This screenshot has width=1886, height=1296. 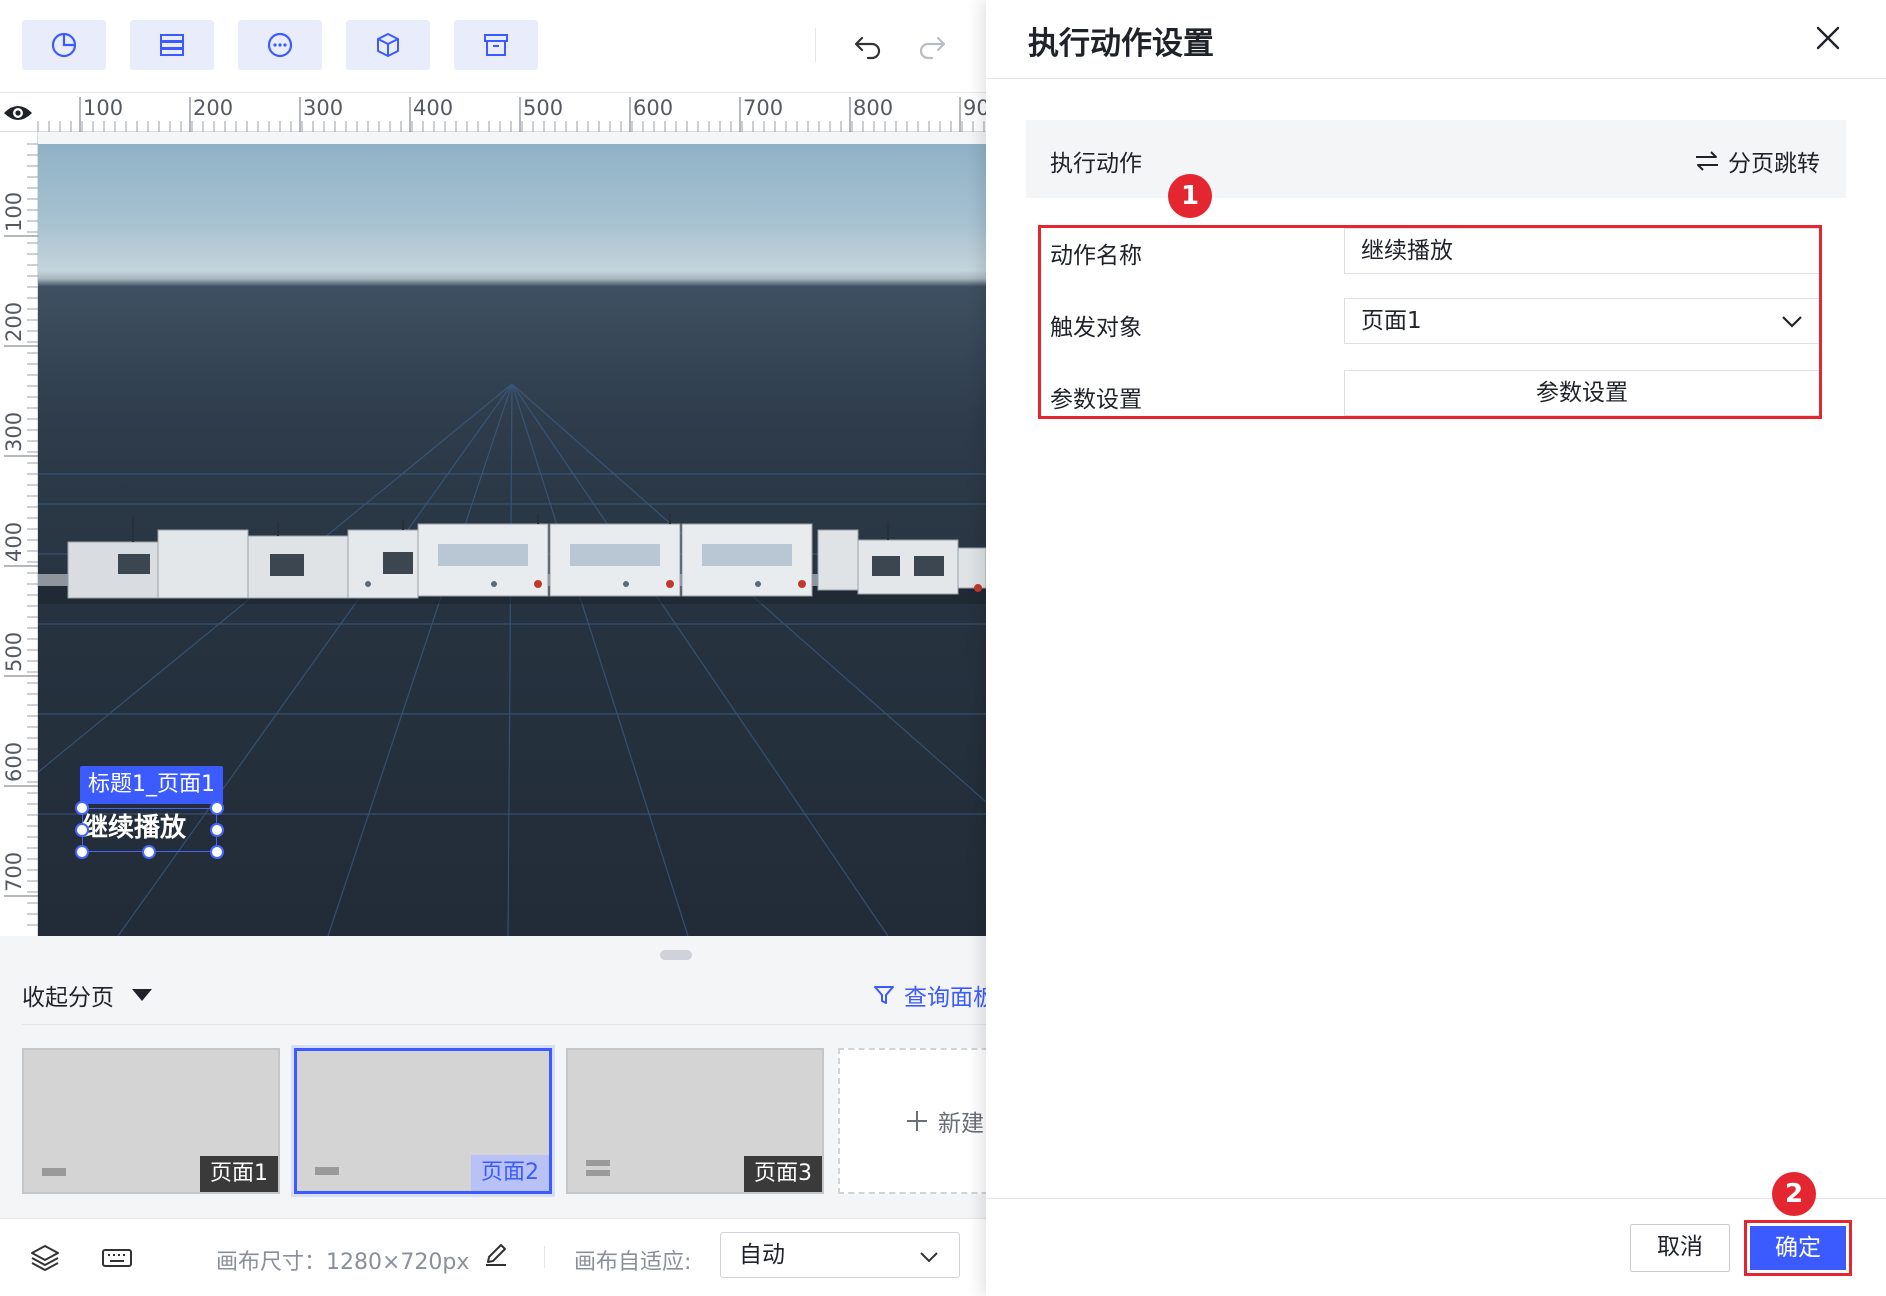 What do you see at coordinates (840, 1255) in the screenshot?
I see `canvas-adapt-select: 自动` at bounding box center [840, 1255].